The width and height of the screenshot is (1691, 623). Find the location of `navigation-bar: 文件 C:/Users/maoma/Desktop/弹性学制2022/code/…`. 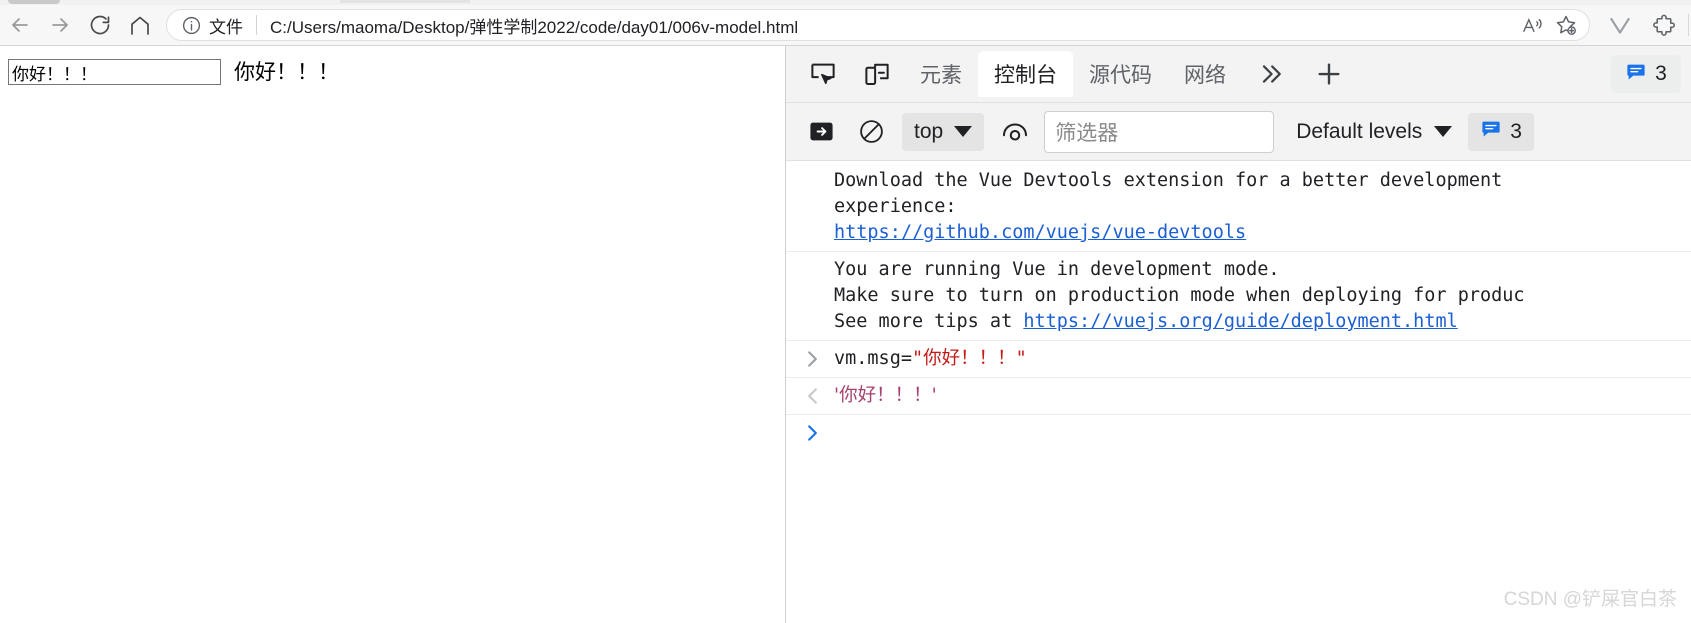

navigation-bar: 文件 C:/Users/maoma/Desktop/弹性学制2022/code/… is located at coordinates (845, 25).